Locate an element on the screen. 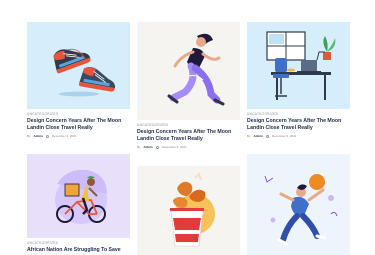 The image size is (375, 255). runner-illustration-icon is located at coordinates (188, 71).